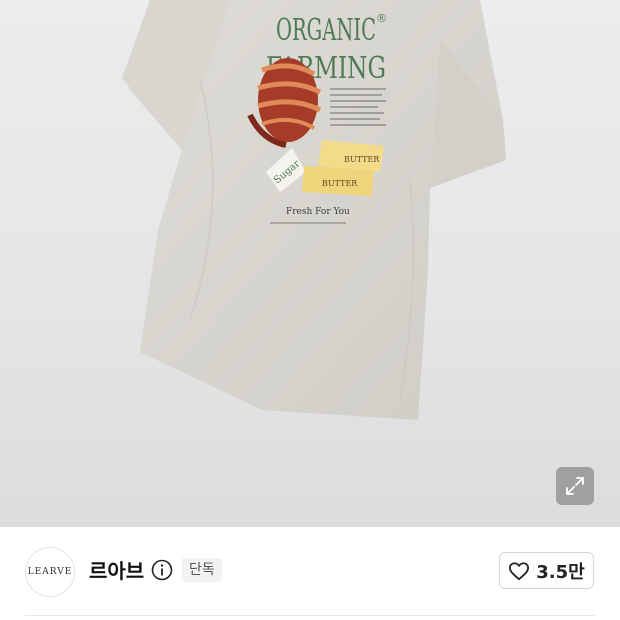 This screenshot has height=620, width=620. Describe the element at coordinates (381, 18) in the screenshot. I see `print-registered-mark: ®` at that location.